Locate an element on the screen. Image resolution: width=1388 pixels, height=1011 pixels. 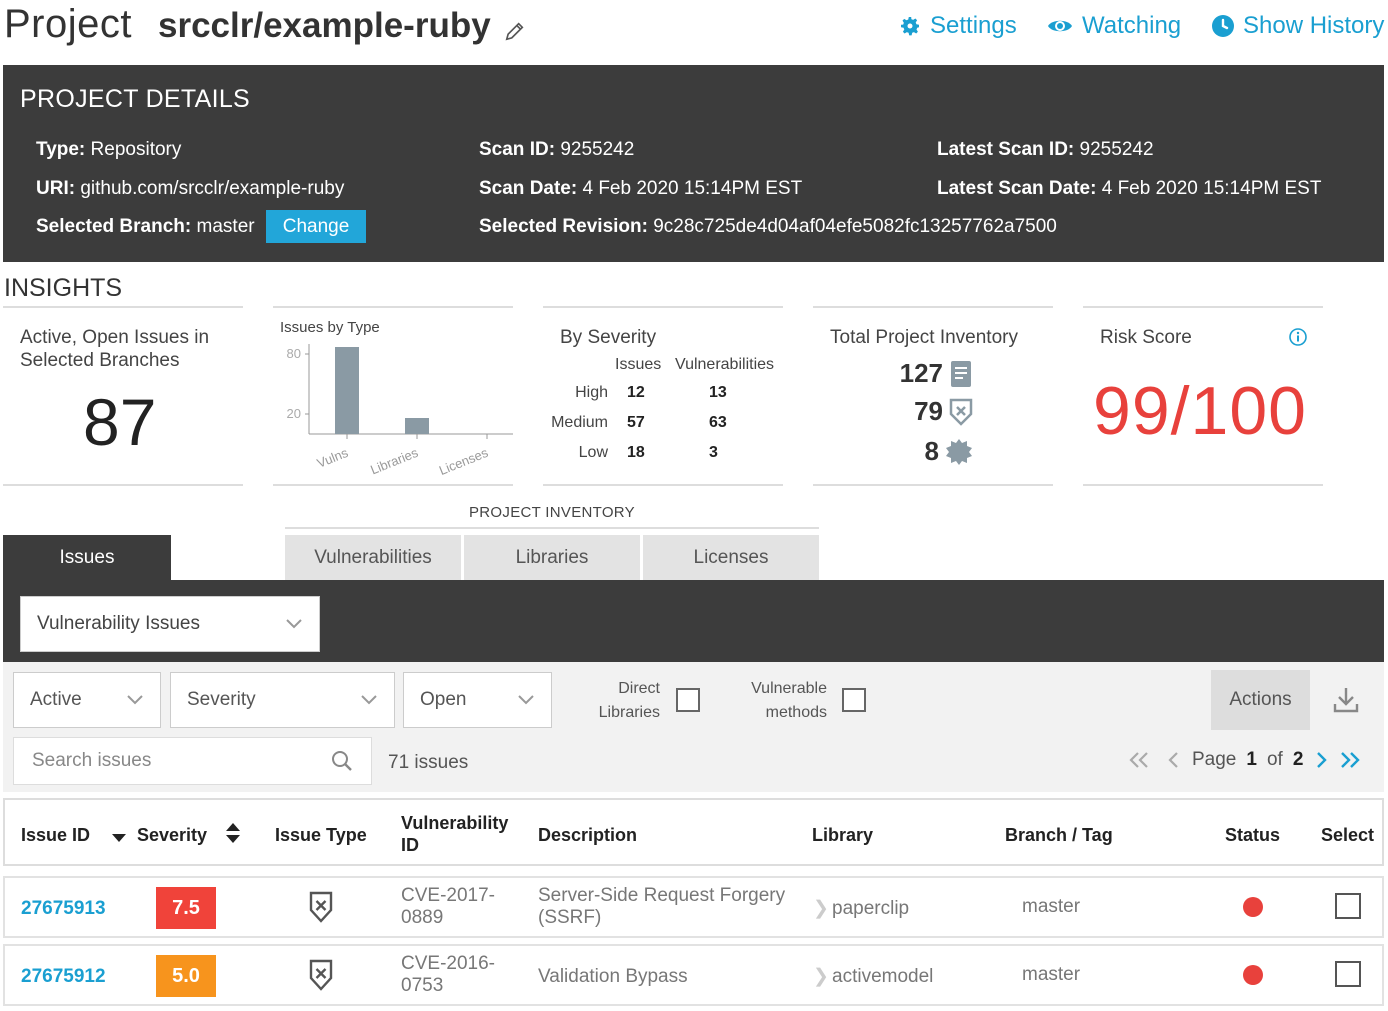
vulnerability-id: CVE-2017- 0889 is located at coordinates (448, 907).